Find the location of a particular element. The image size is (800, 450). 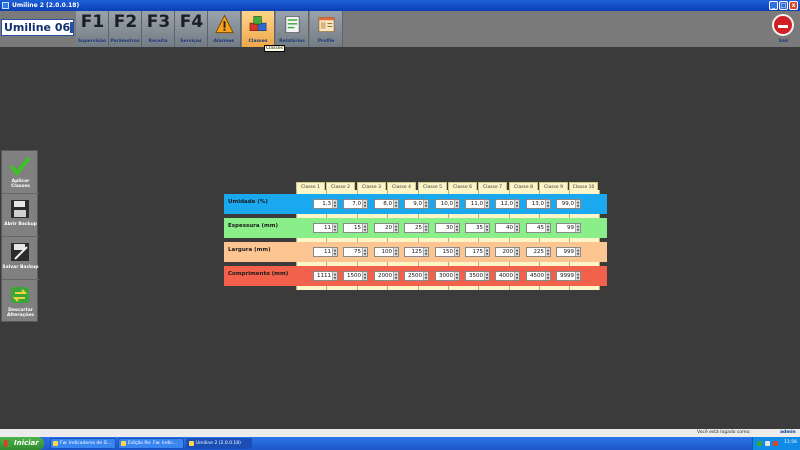

umidade-classe-3-input: 8,0 ▲ ▼ is located at coordinates (386, 204).